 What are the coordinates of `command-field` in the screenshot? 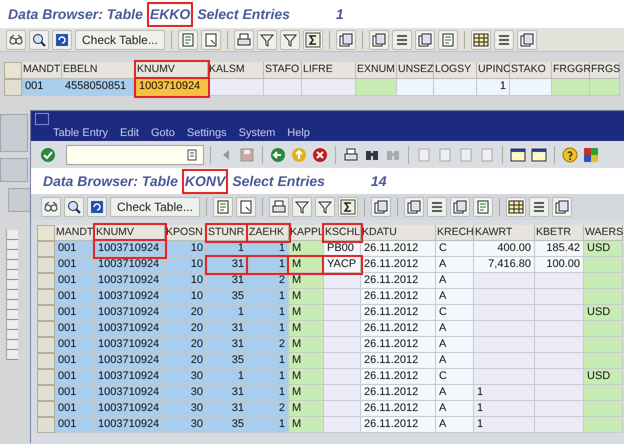 It's located at (135, 154).